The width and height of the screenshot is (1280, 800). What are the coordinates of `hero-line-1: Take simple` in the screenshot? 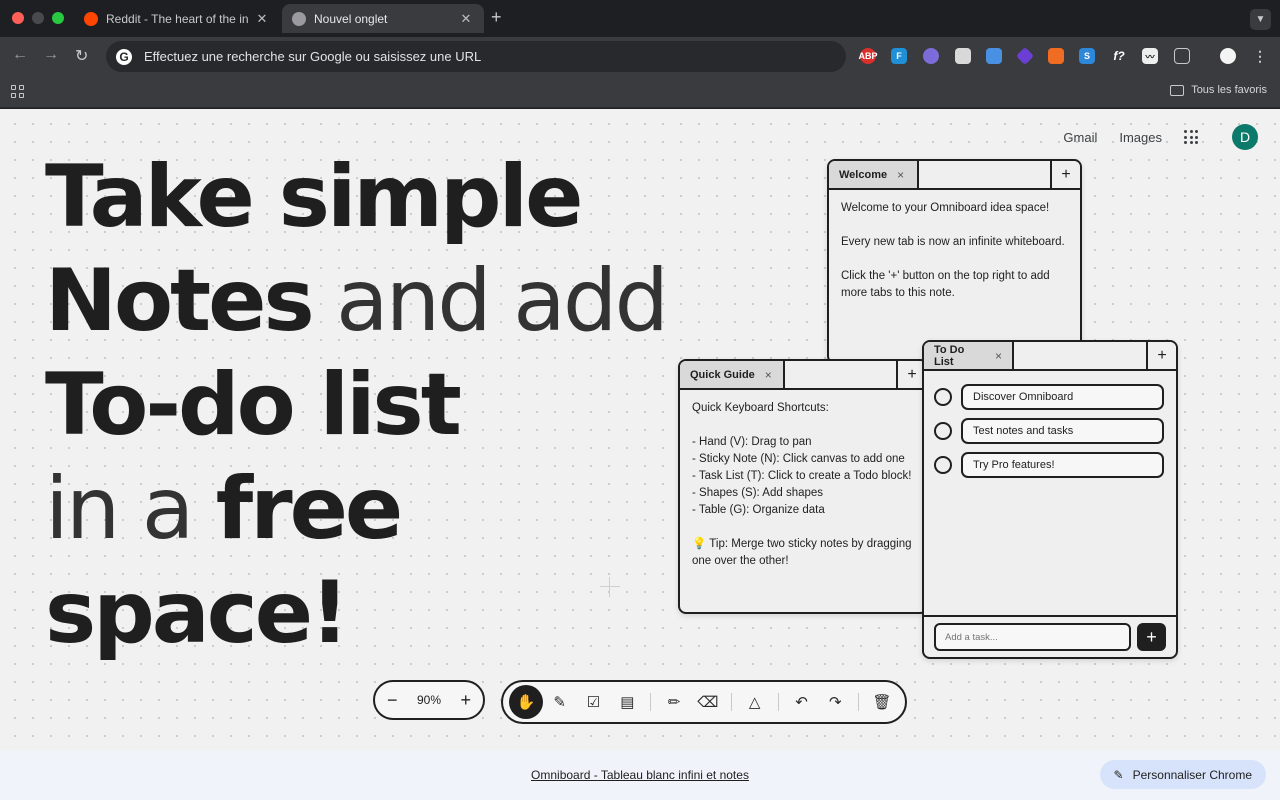 It's located at (314, 197).